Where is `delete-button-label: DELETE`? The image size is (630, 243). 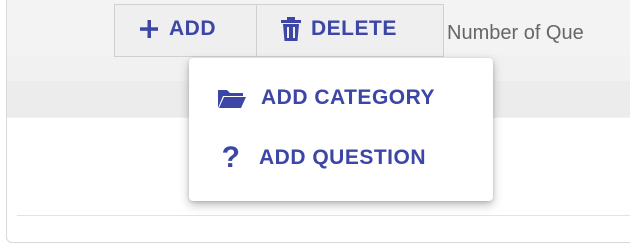 delete-button-label: DELETE is located at coordinates (354, 28).